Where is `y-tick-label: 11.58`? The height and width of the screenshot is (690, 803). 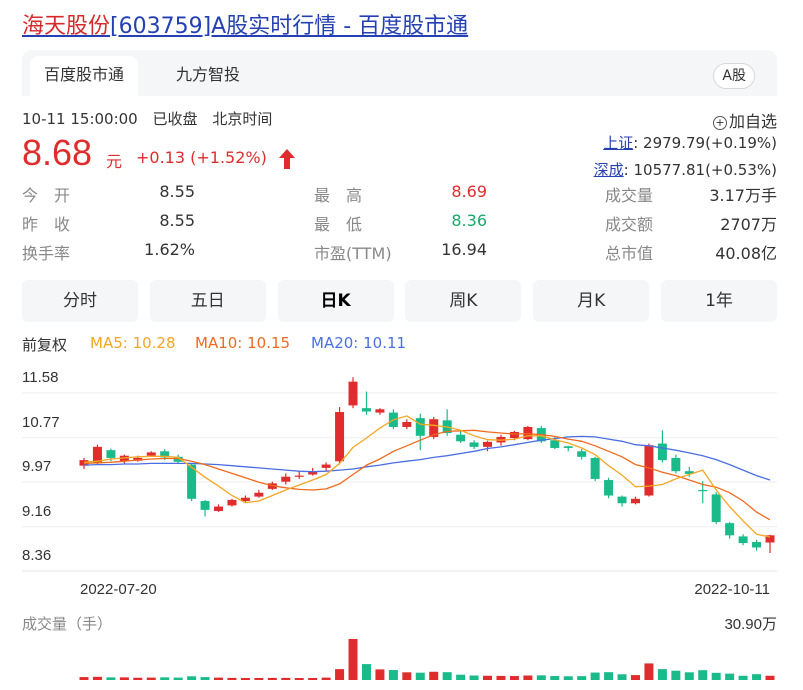 y-tick-label: 11.58 is located at coordinates (40, 377).